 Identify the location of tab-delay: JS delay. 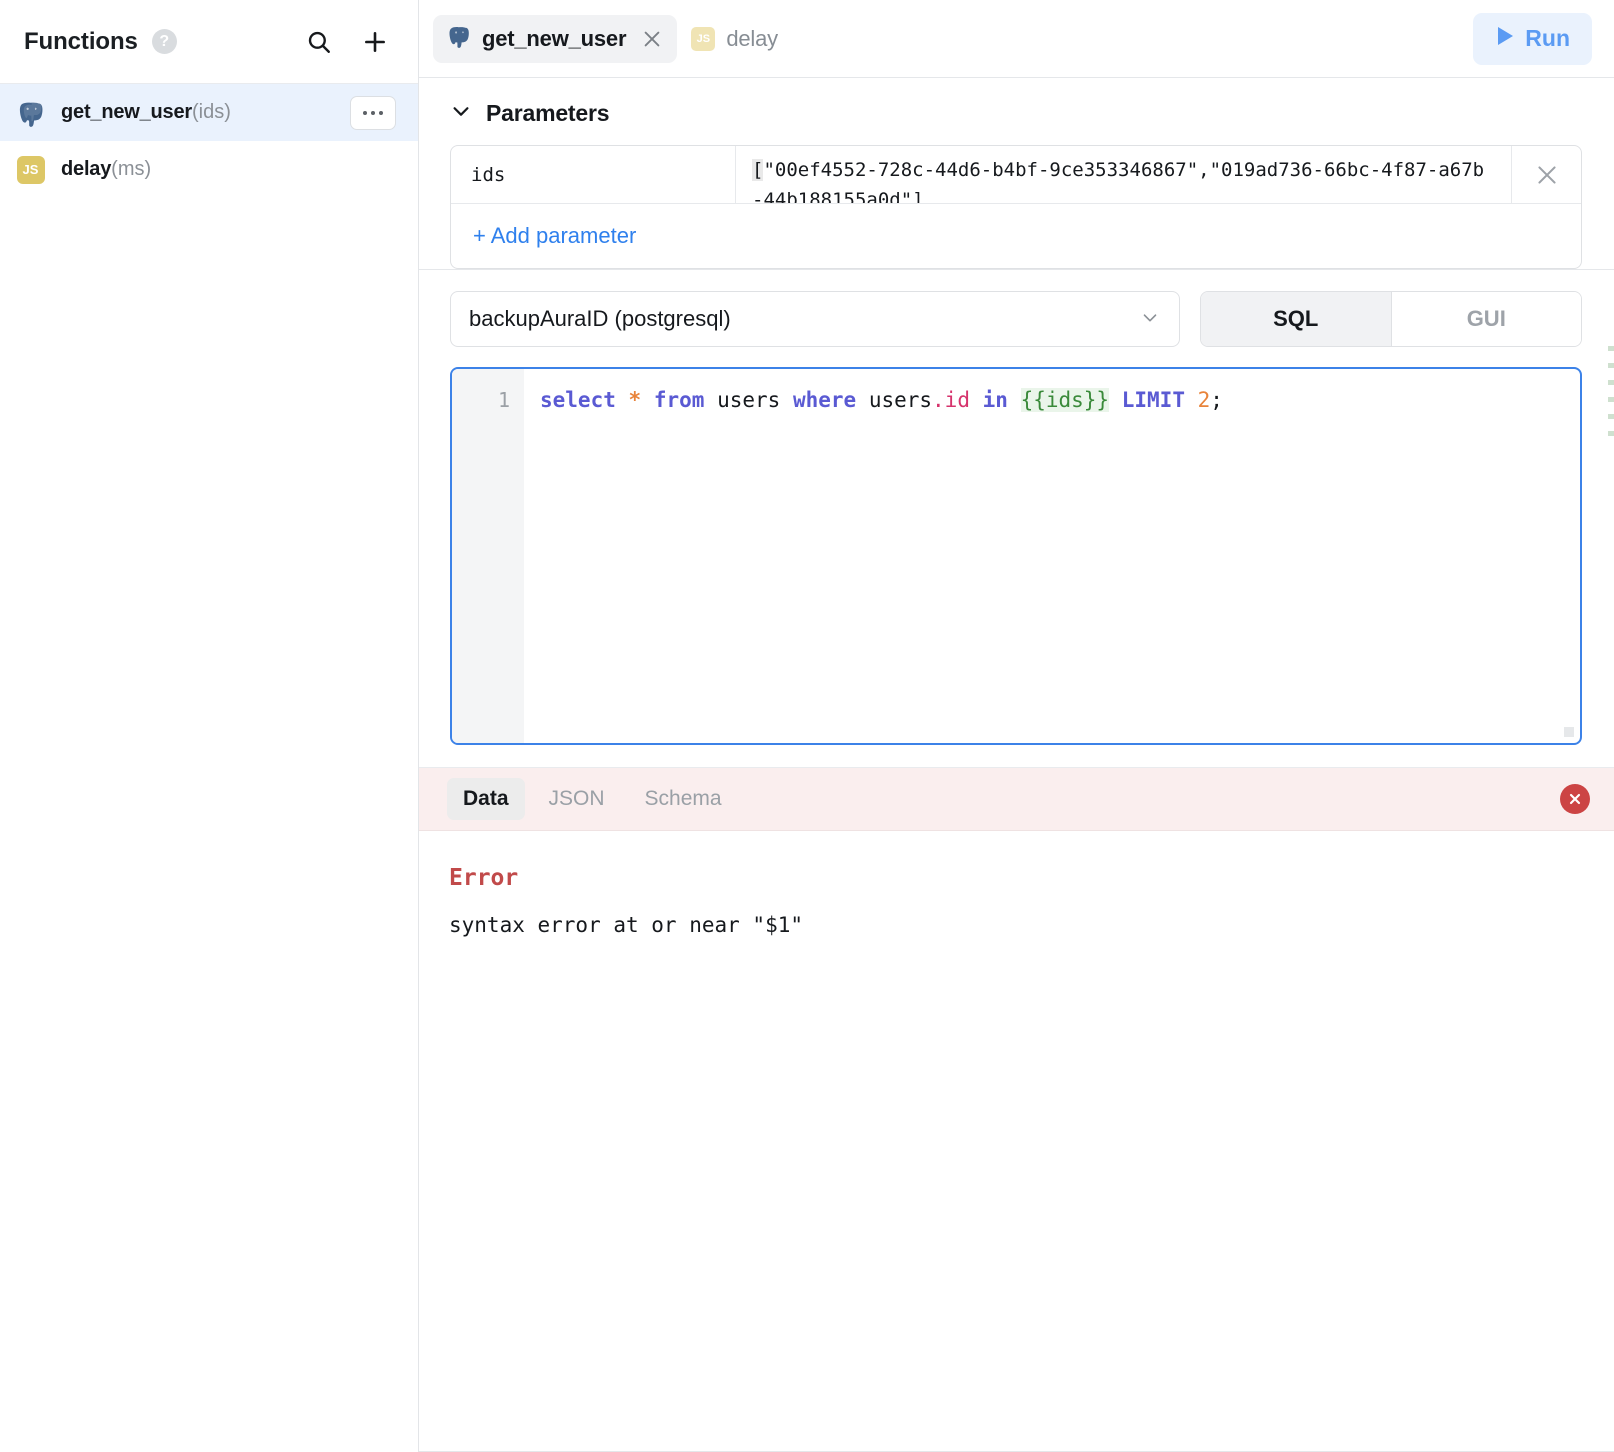
(734, 39).